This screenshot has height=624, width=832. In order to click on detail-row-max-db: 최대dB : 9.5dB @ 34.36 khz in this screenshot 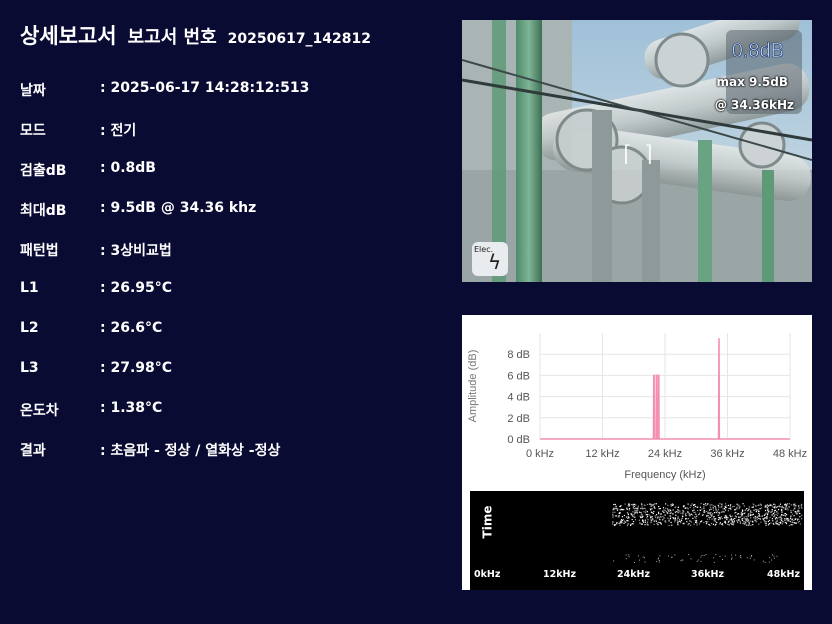, I will do `click(164, 220)`.